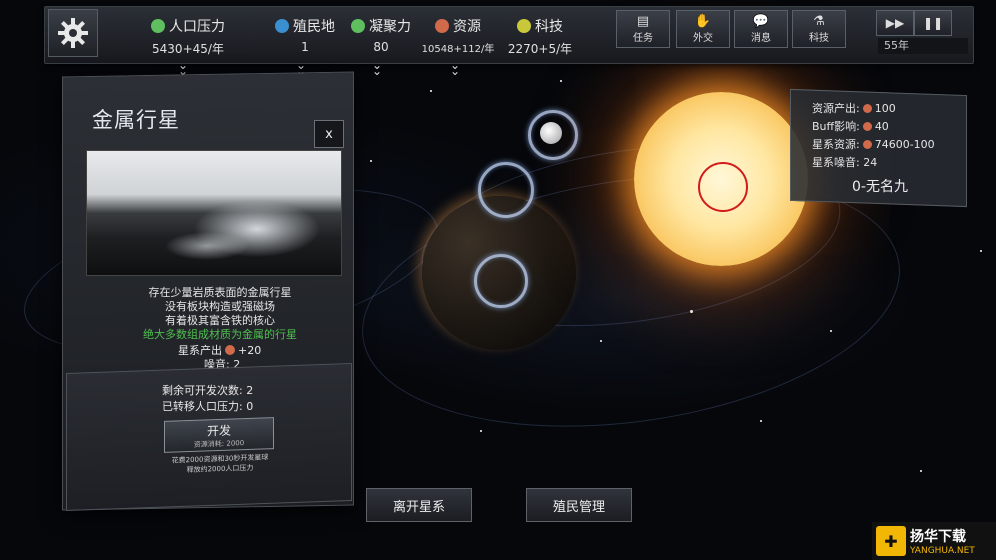 The width and height of the screenshot is (996, 560). What do you see at coordinates (850, 126) in the screenshot?
I see `system-buff: Buff影响: 40` at bounding box center [850, 126].